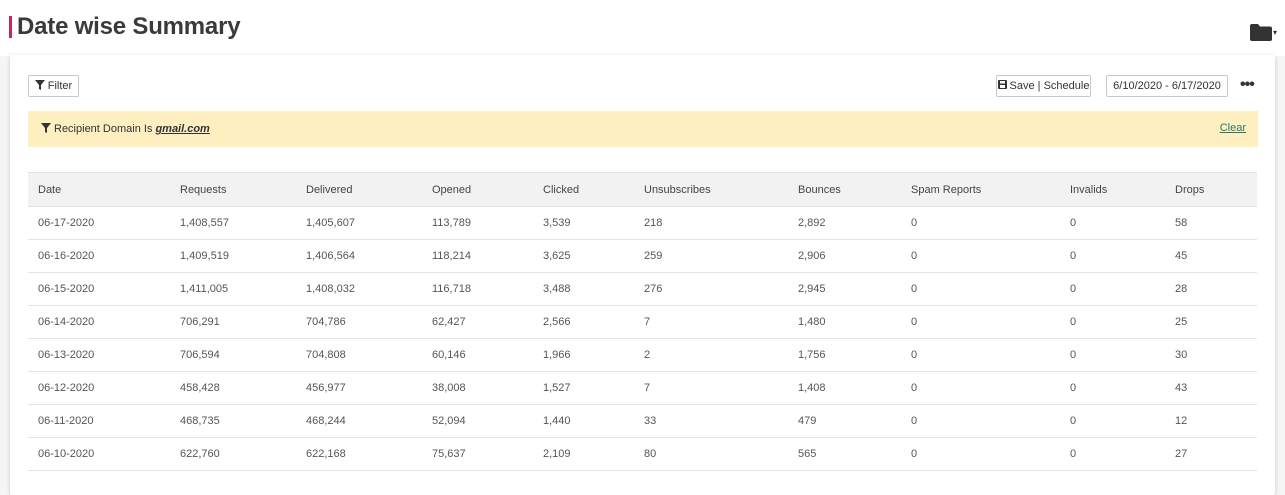 The image size is (1285, 495). What do you see at coordinates (359, 421) in the screenshot?
I see `table-cell: 468,244` at bounding box center [359, 421].